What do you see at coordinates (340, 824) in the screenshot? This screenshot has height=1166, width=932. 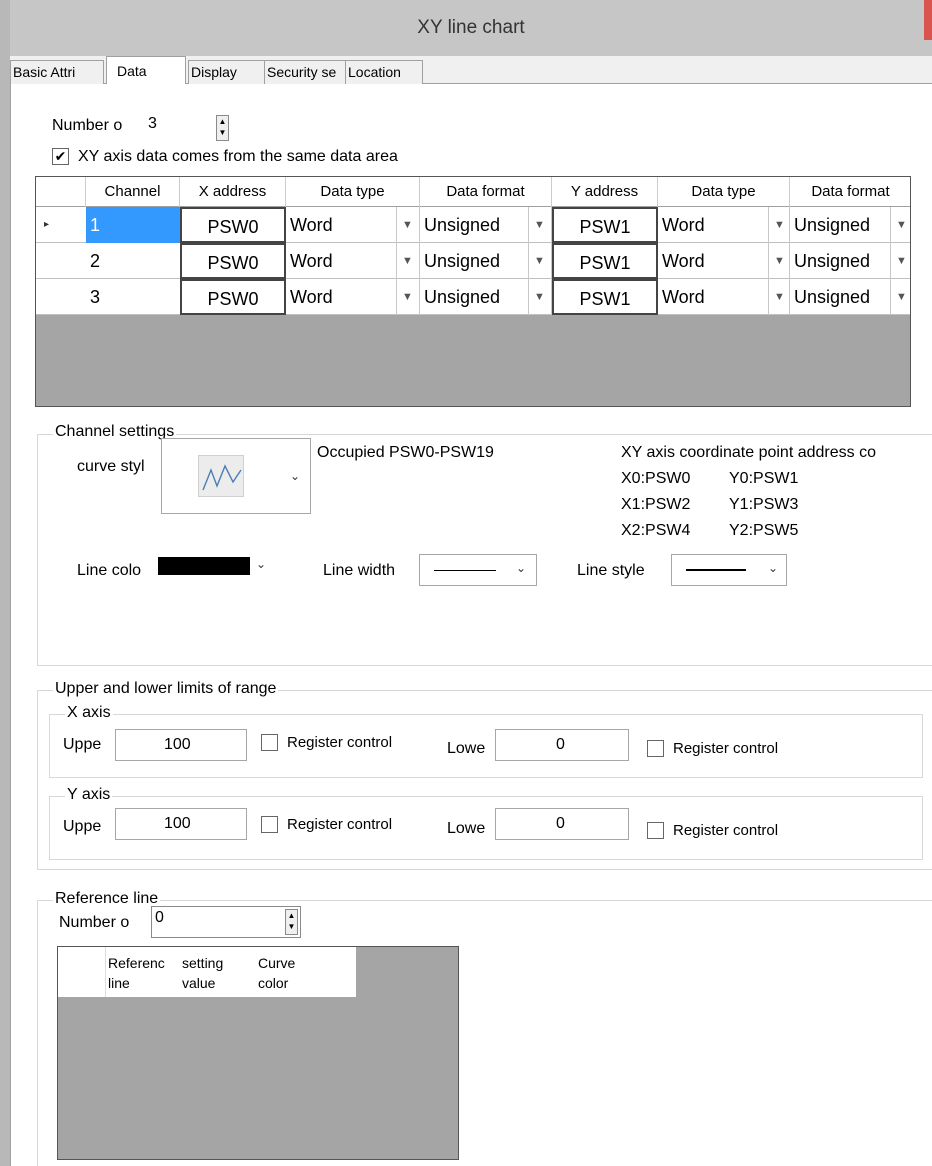 I see `y-upper-register-label: Register control` at bounding box center [340, 824].